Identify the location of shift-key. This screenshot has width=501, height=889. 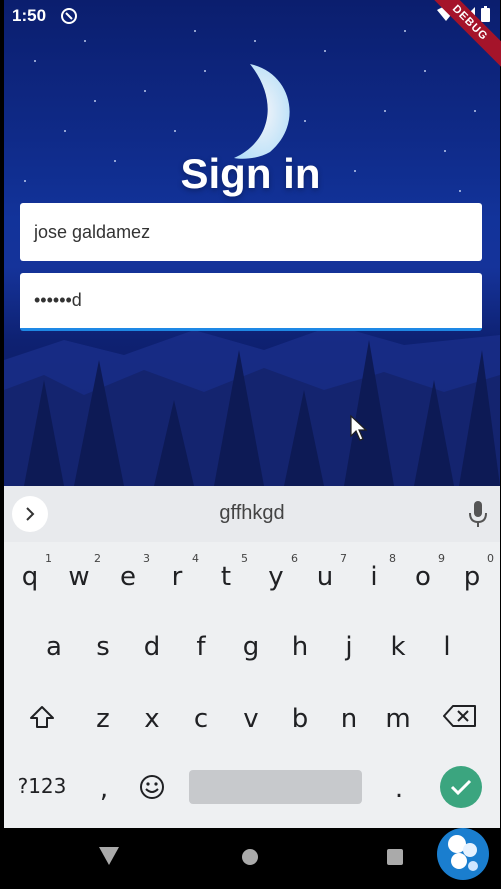
(42, 720).